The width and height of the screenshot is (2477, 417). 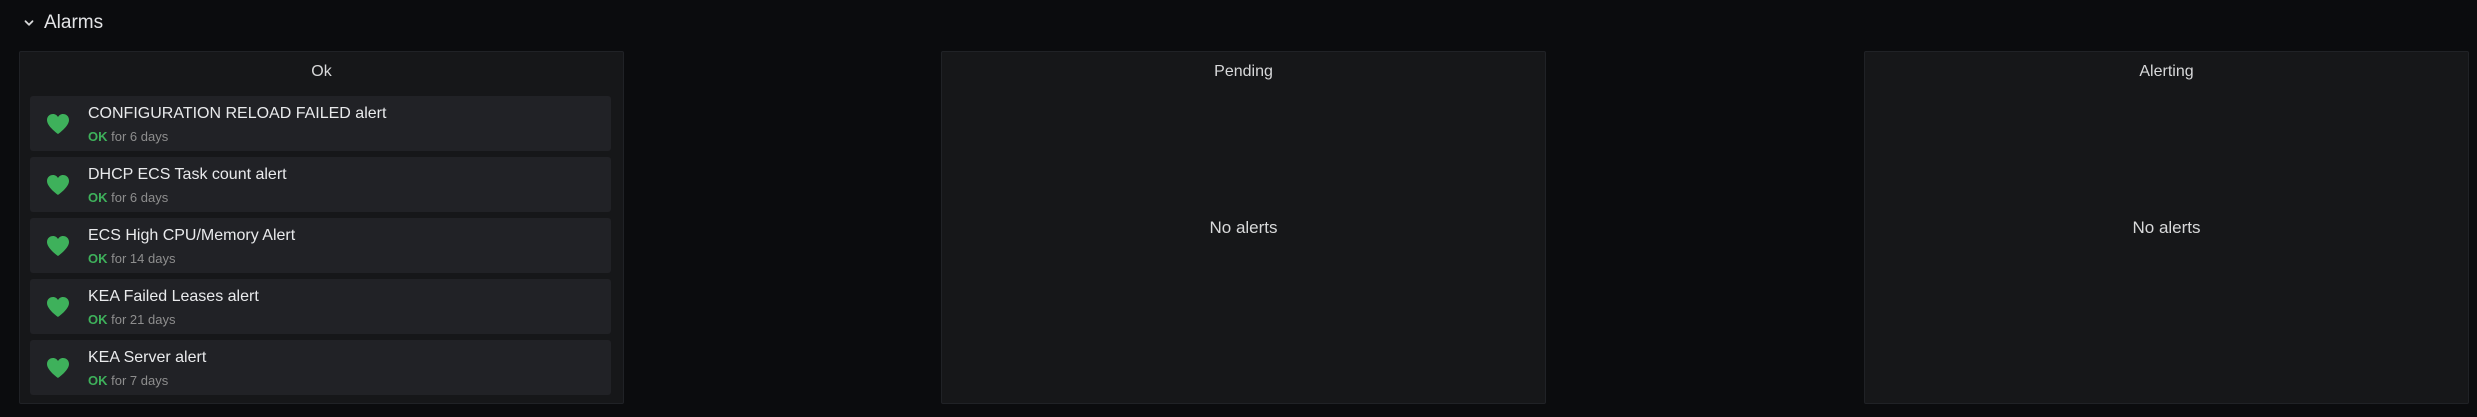 I want to click on panel-title-alerting: Alerting, so click(x=2166, y=72).